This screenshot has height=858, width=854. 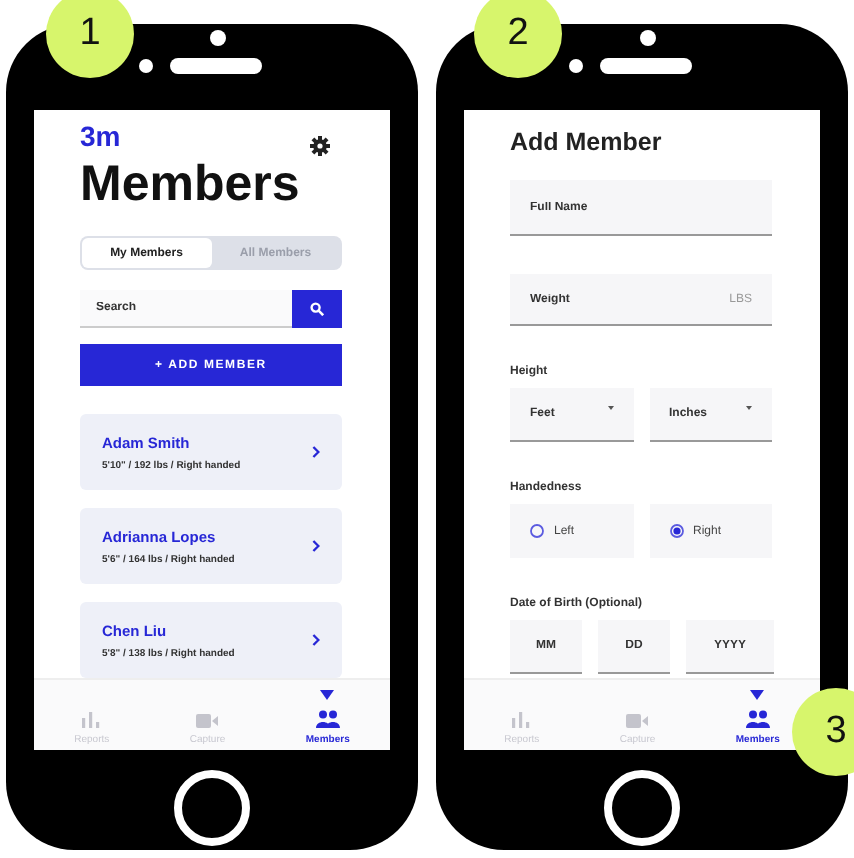 I want to click on app-logo: 3m, so click(x=100, y=136).